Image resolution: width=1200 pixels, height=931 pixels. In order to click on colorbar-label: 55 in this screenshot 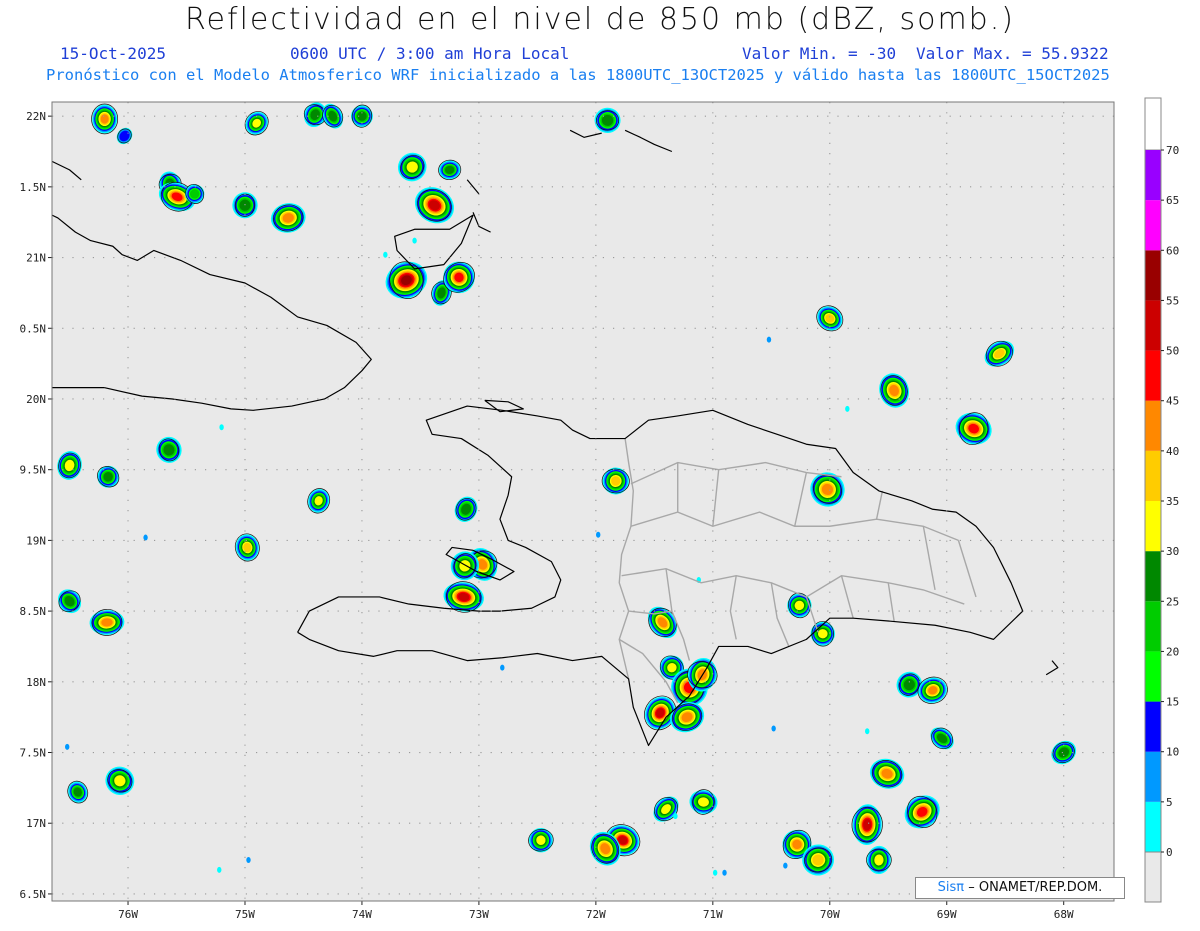, I will do `click(1172, 300)`.